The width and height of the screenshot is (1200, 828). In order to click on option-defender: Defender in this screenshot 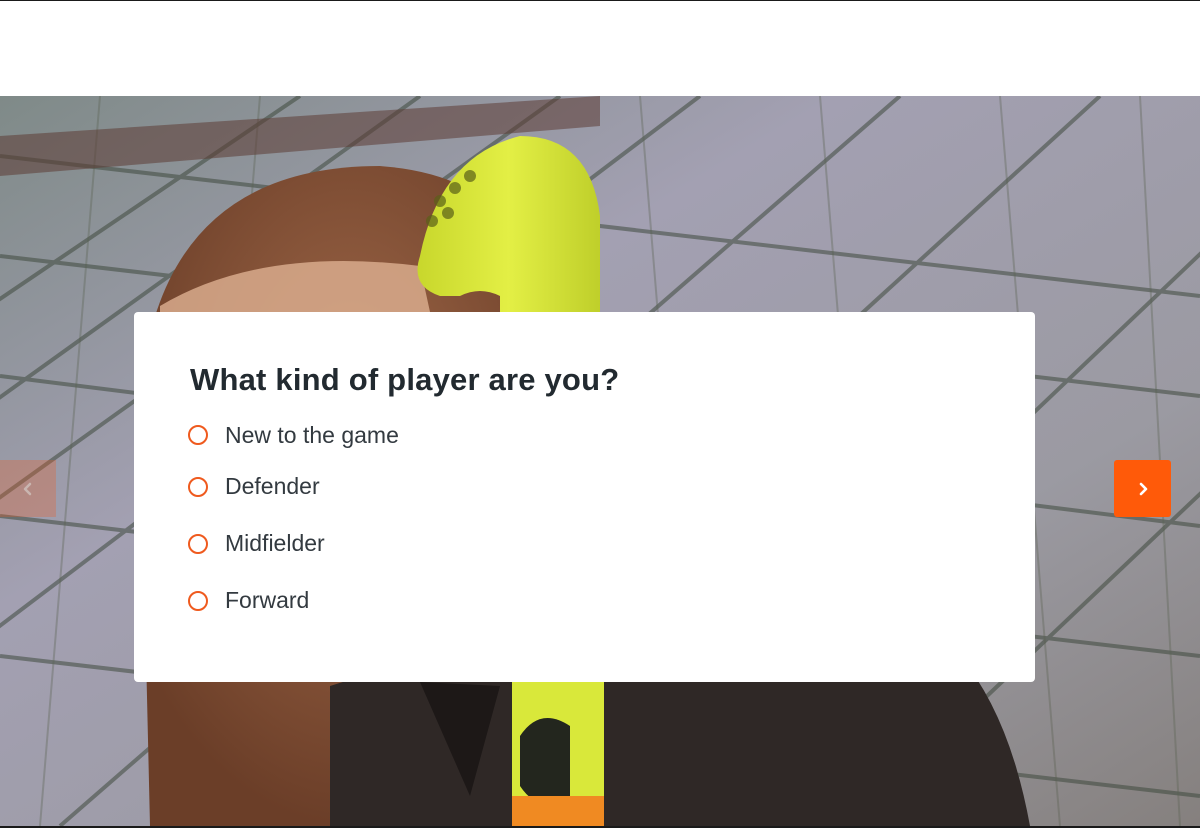, I will do `click(611, 486)`.